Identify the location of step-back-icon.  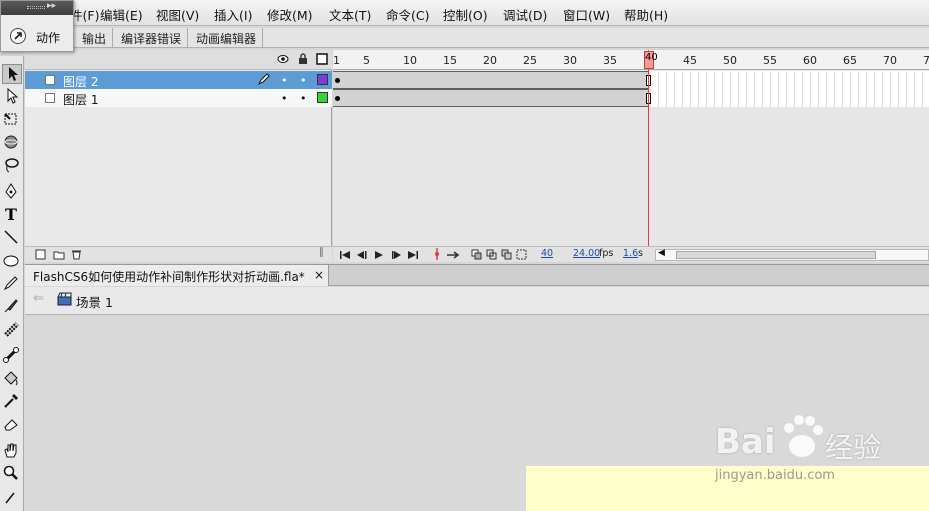
(361, 256).